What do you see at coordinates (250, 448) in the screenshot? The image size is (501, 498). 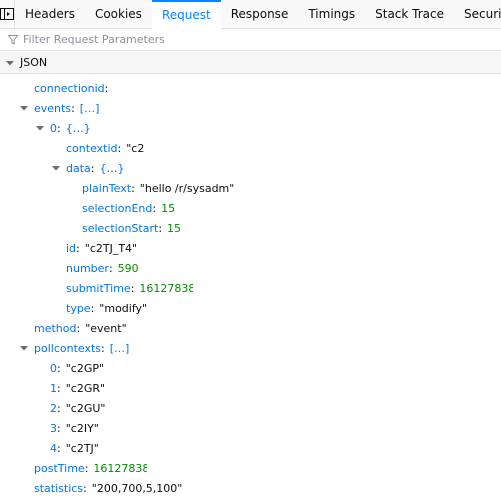 I see `tree-row-pollcontext-item: 4: "c2TJ"` at bounding box center [250, 448].